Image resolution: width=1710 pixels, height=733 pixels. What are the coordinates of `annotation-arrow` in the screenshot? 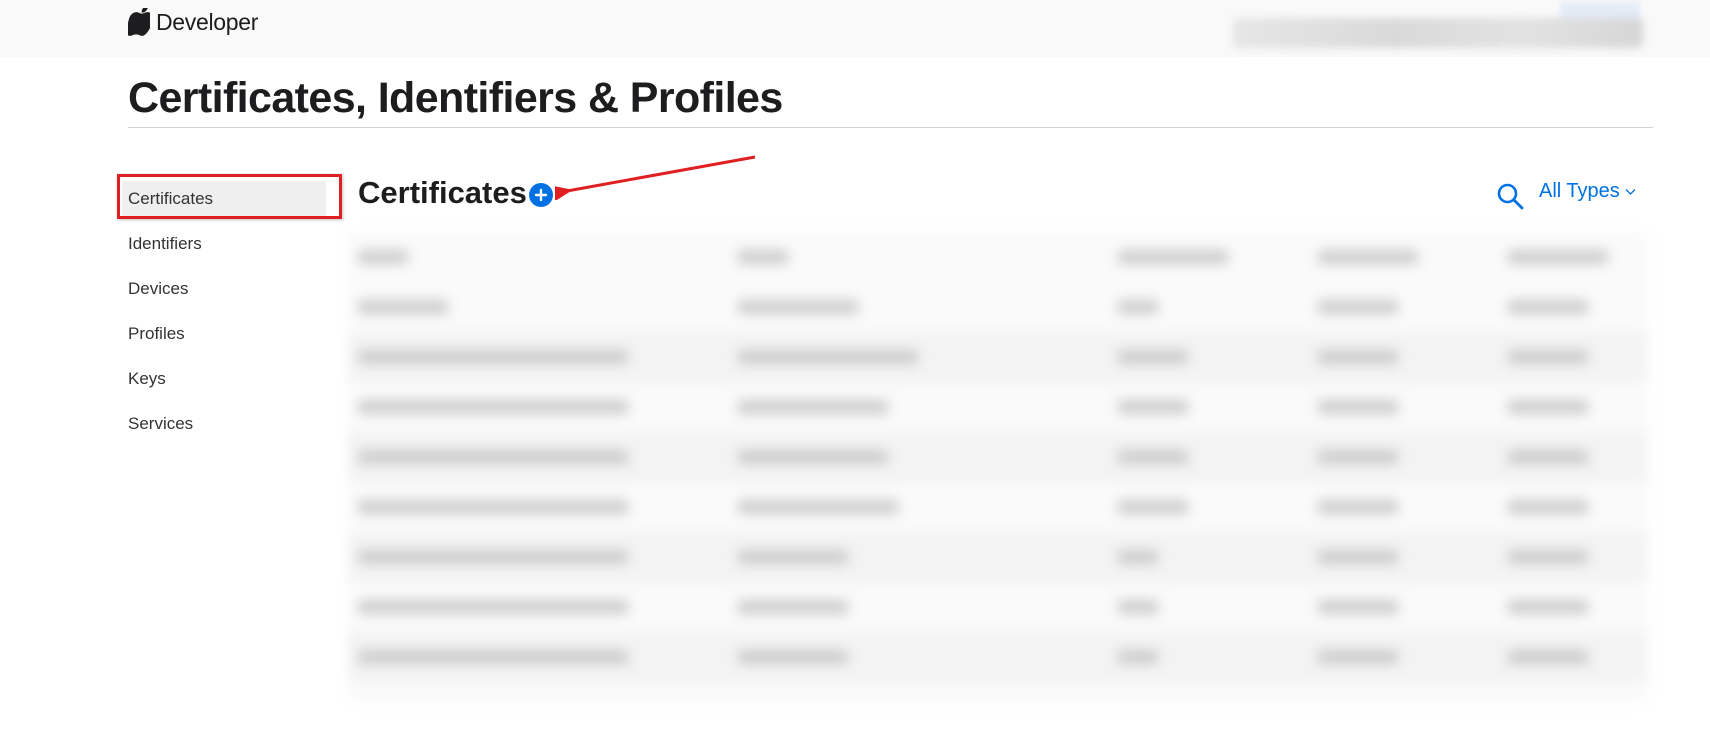 It's located at (655, 177).